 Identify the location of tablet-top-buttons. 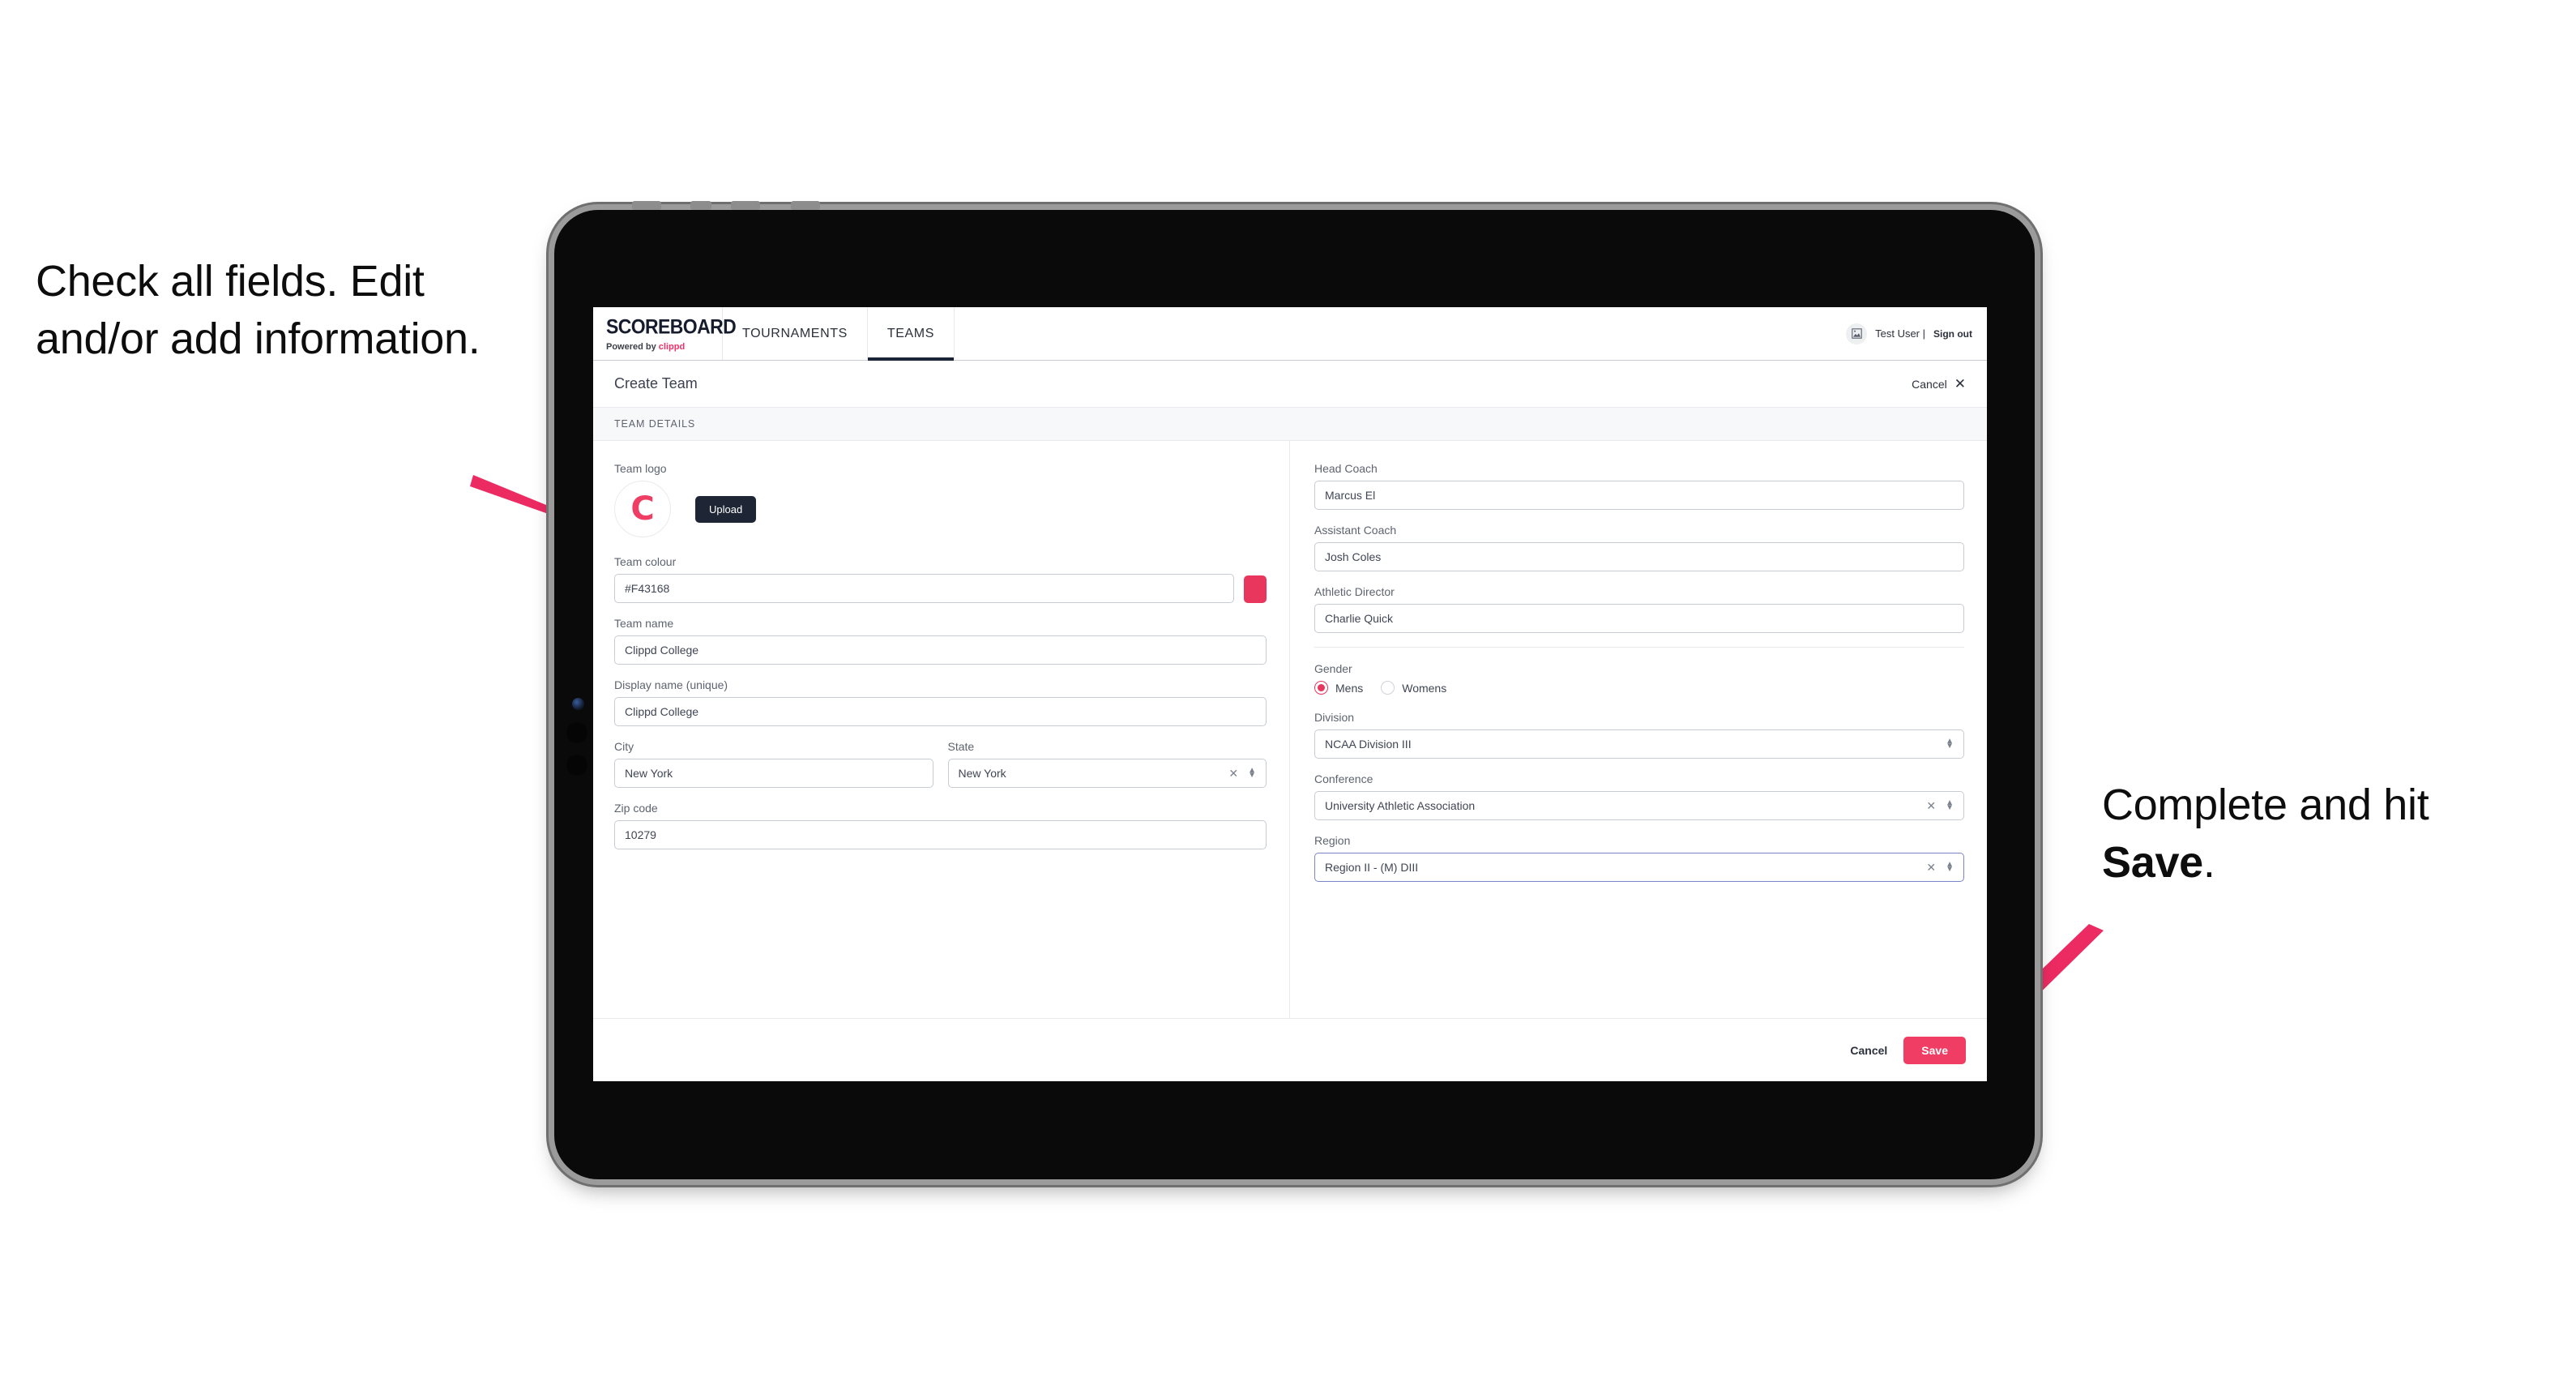
(753, 206).